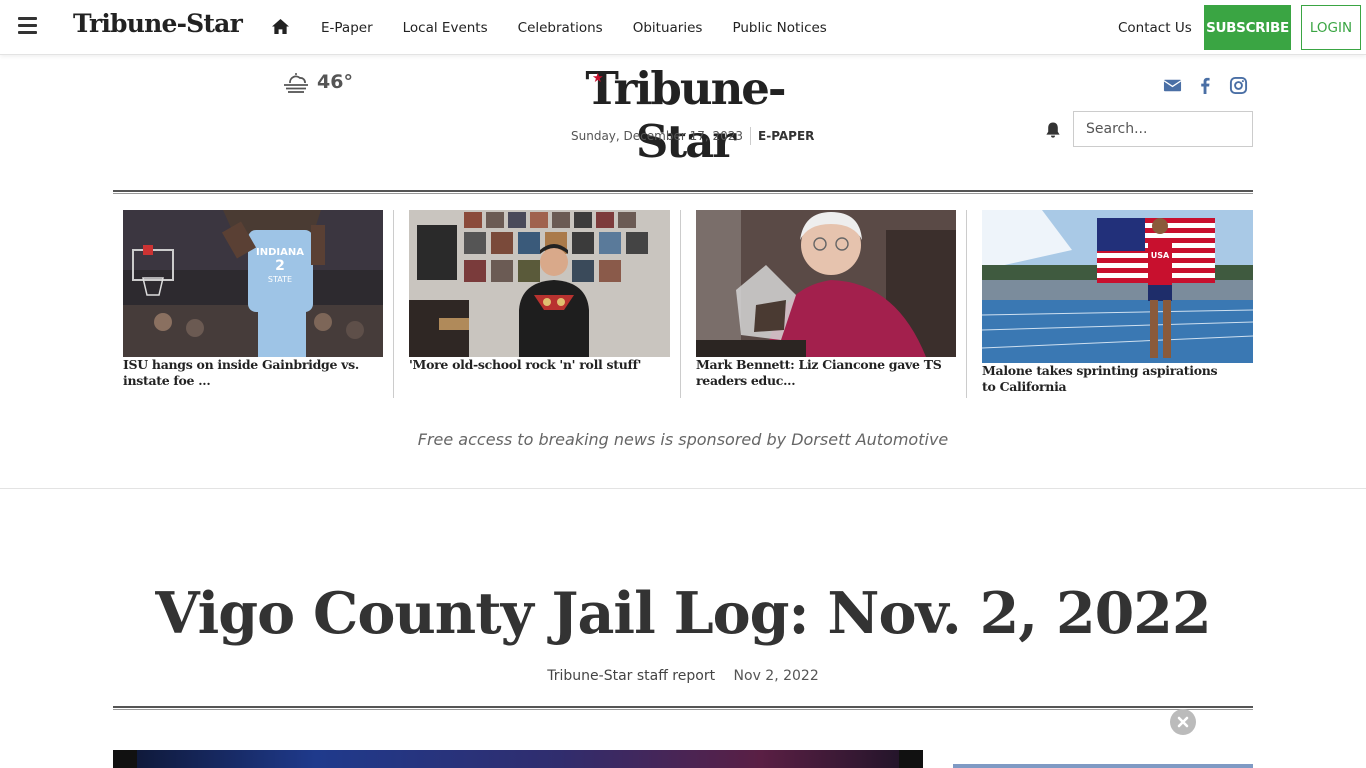 This screenshot has height=768, width=1366. I want to click on nav-link-epaper: E-Paper, so click(347, 28).